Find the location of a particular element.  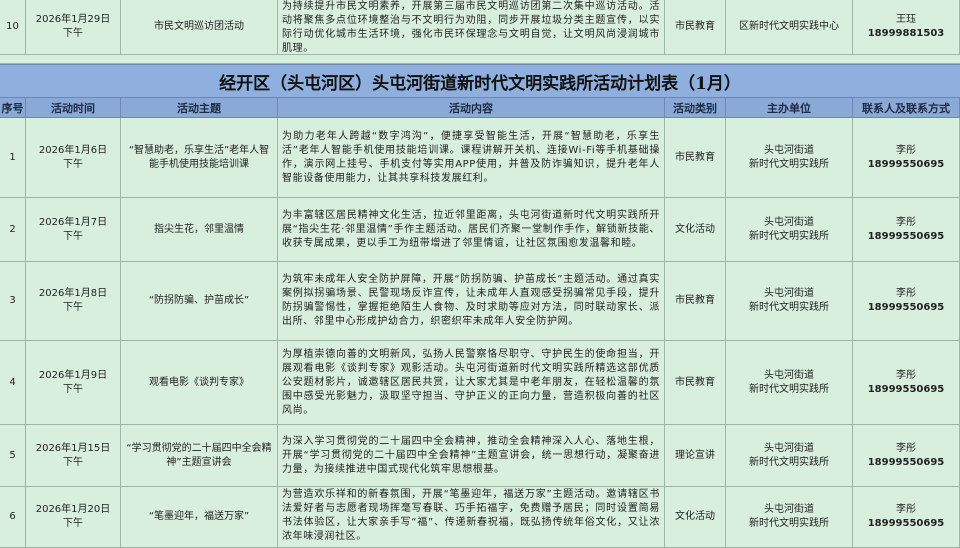

top-row-category: 市民教育 is located at coordinates (695, 27).